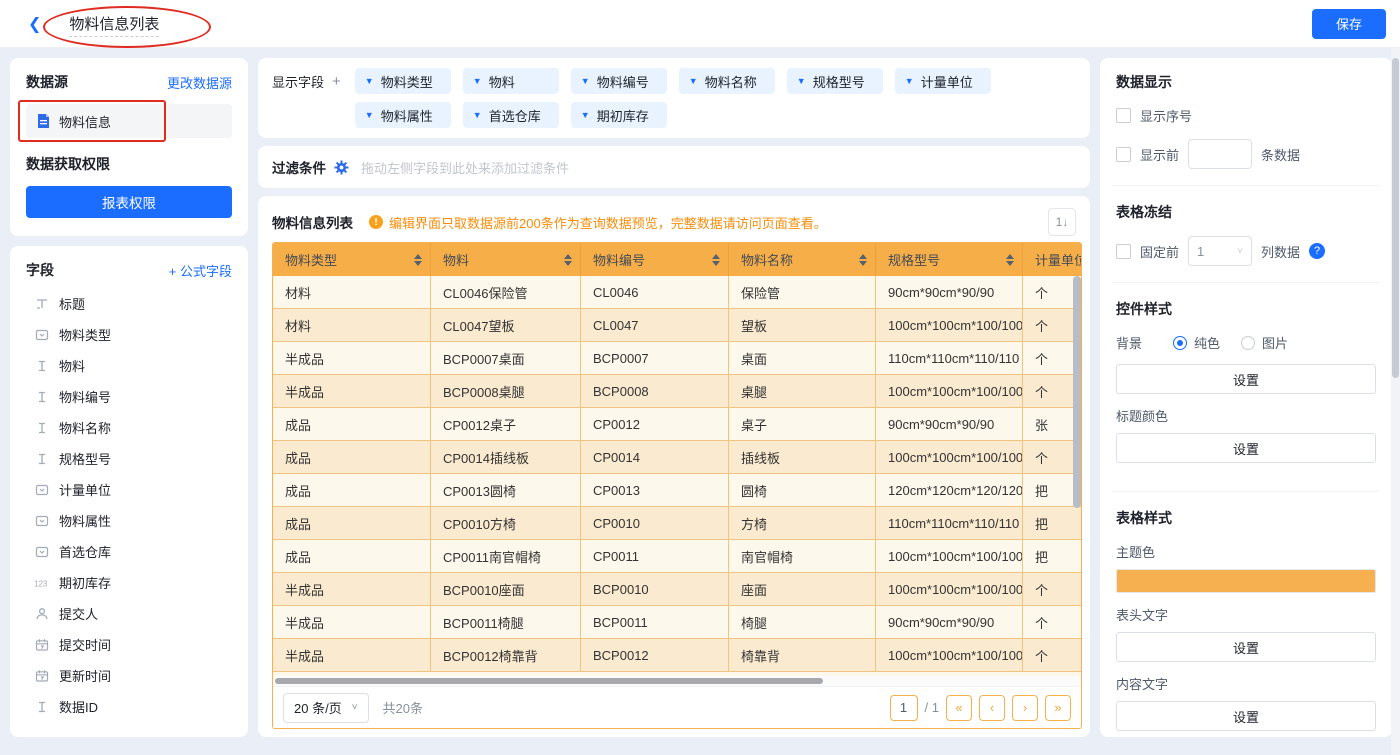 Image resolution: width=1400 pixels, height=755 pixels. I want to click on table-cell: CP0010, so click(655, 523).